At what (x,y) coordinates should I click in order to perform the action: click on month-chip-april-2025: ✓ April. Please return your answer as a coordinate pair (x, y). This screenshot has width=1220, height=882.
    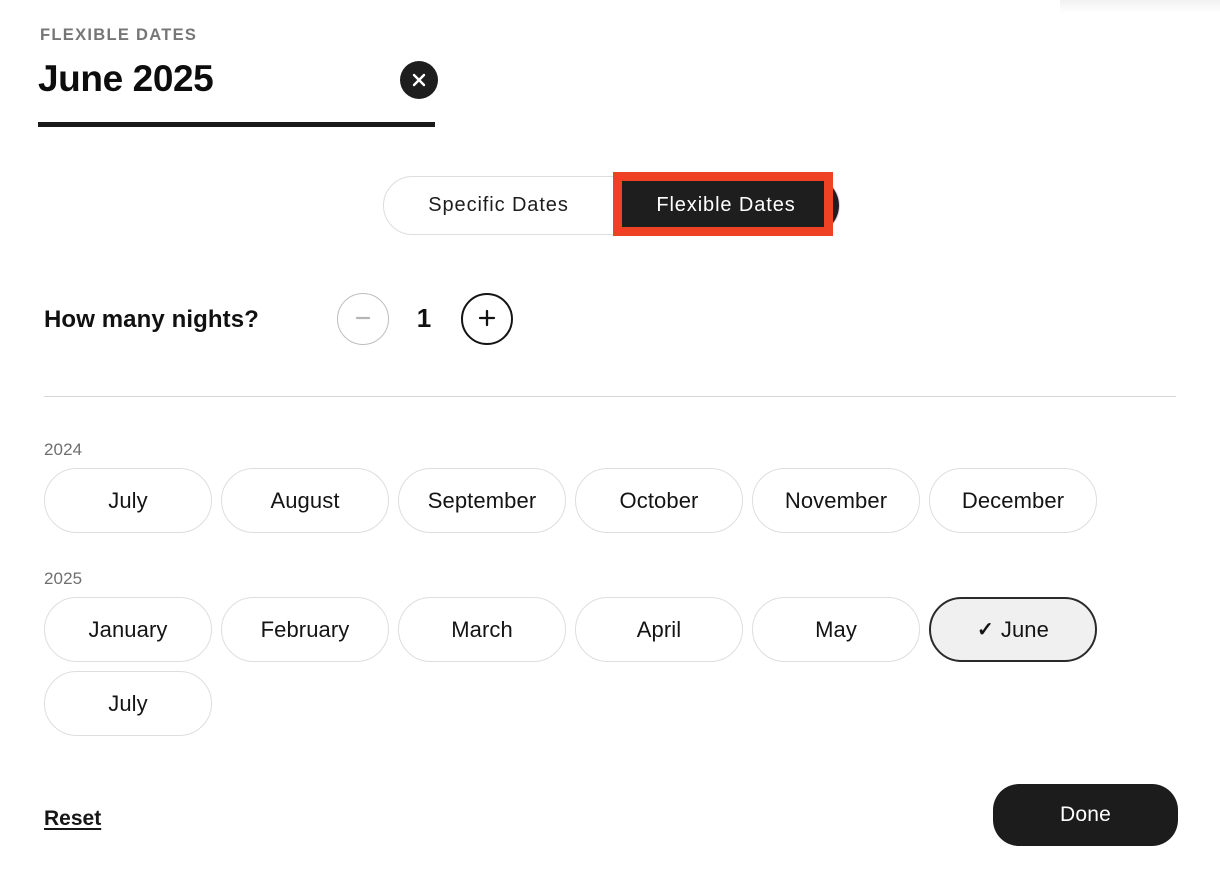
    Looking at the image, I should click on (659, 629).